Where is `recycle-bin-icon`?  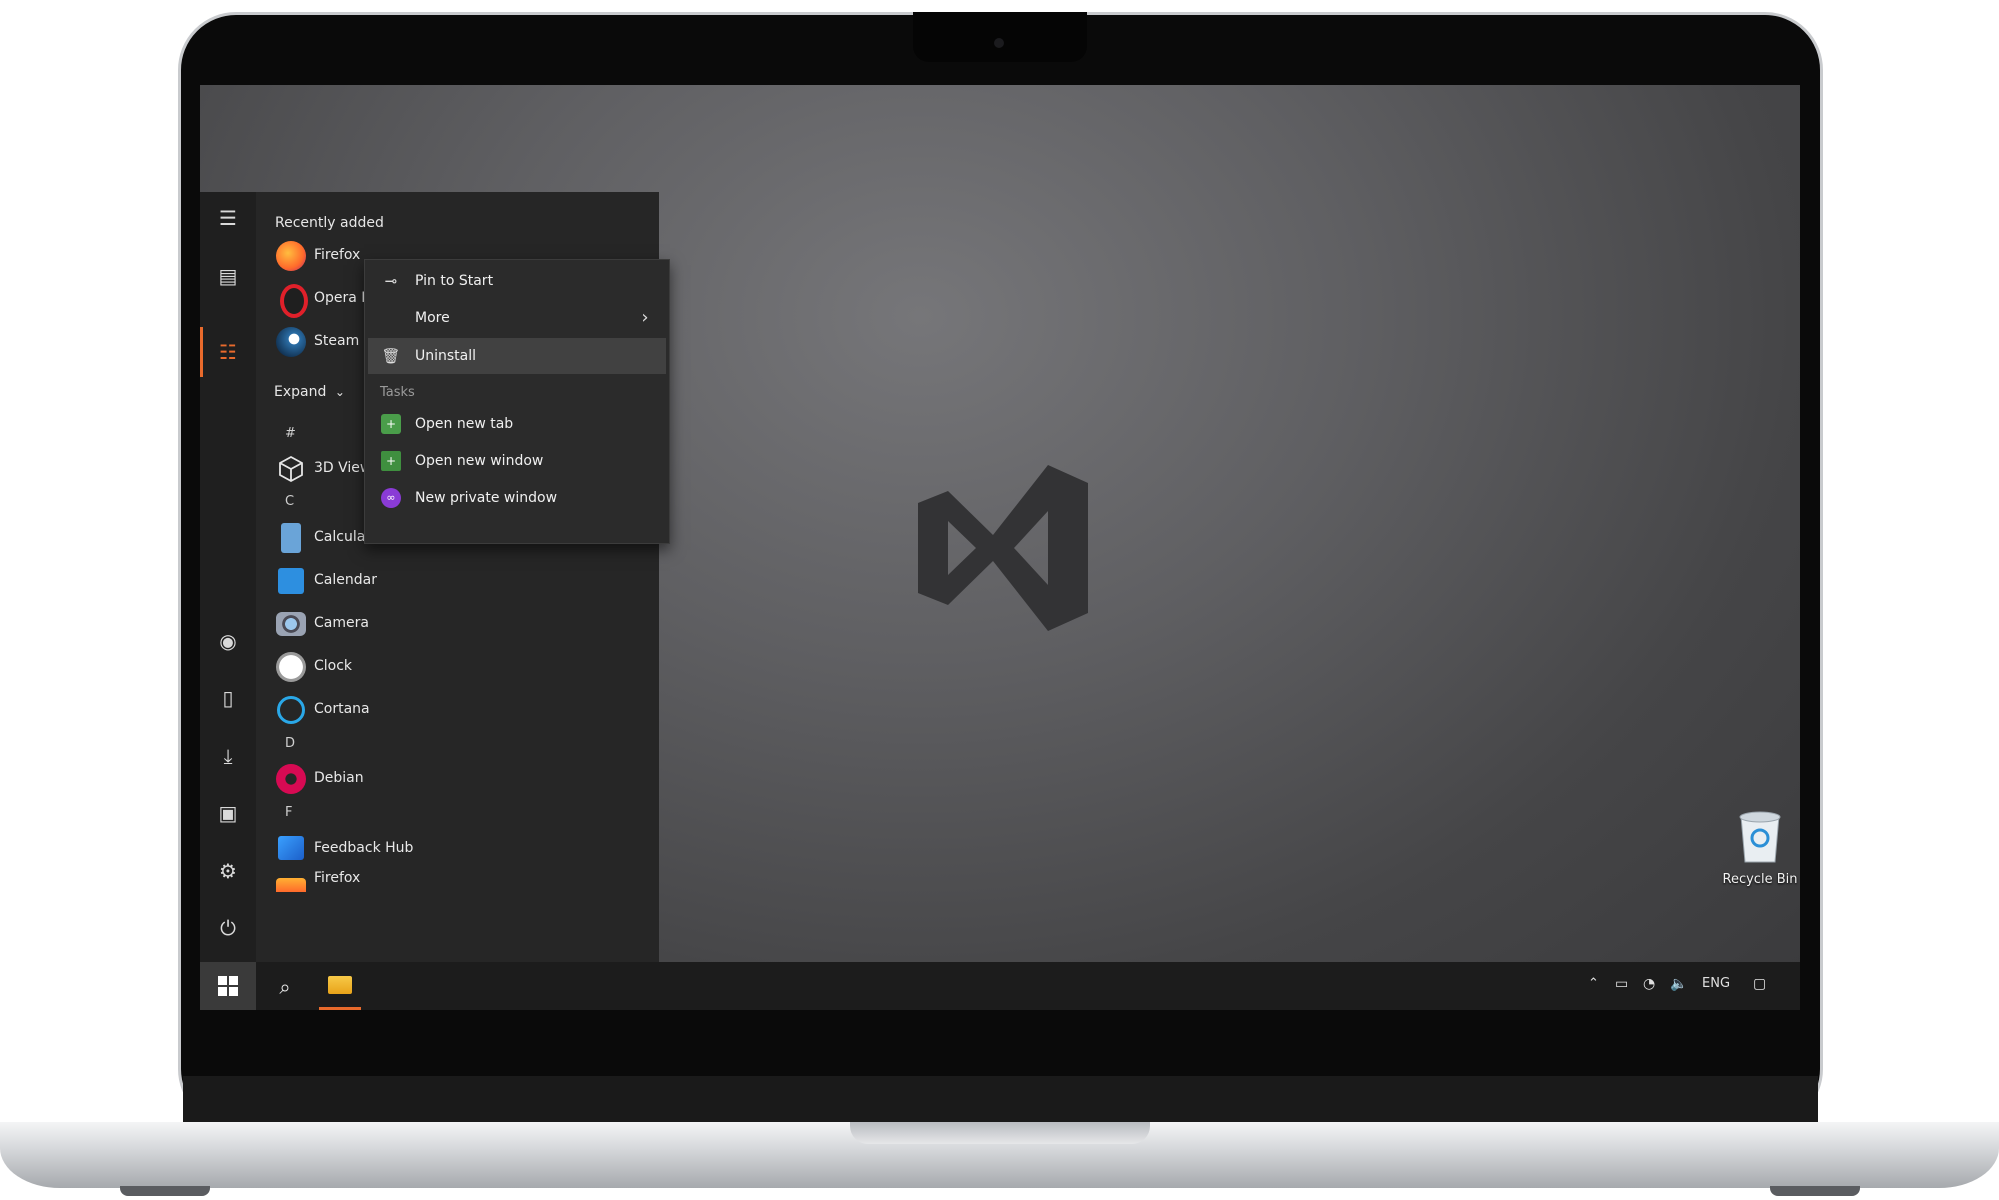
recycle-bin-icon is located at coordinates (1760, 837).